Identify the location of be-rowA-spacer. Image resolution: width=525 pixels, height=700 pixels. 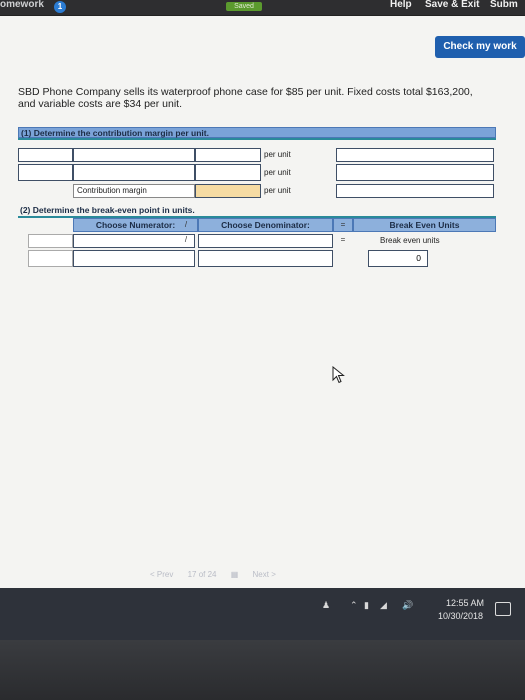
(50, 241).